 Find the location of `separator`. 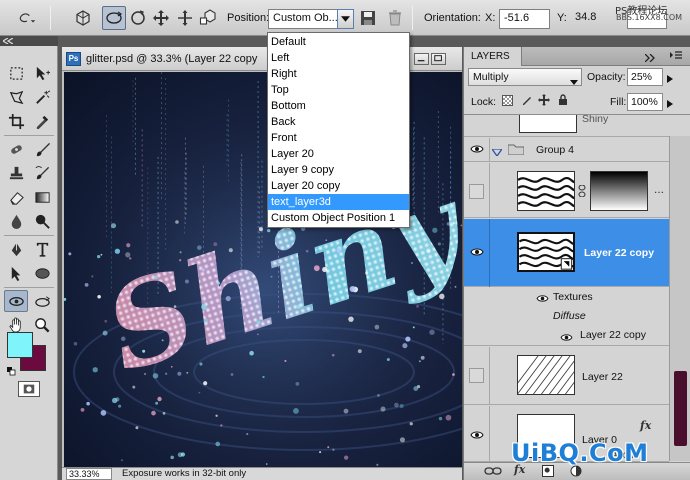

separator is located at coordinates (412, 18).